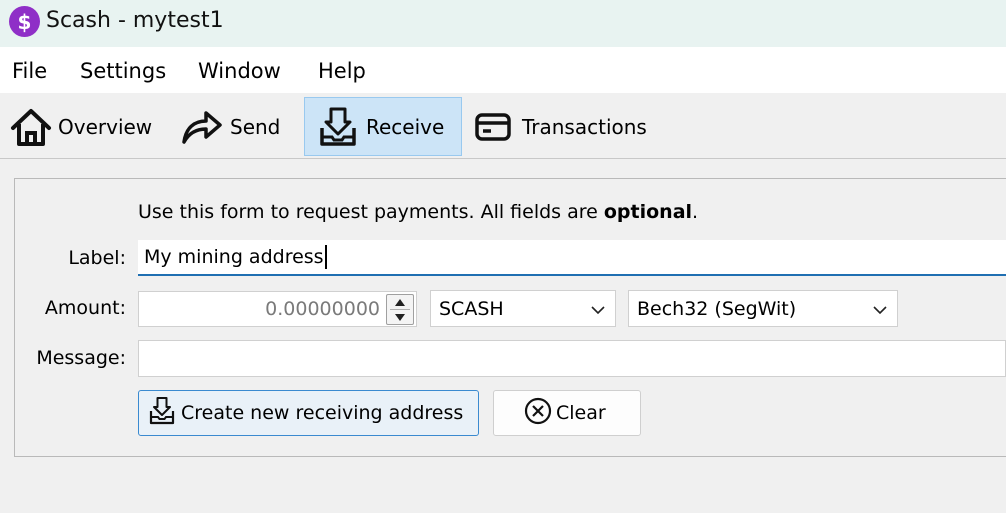 Image resolution: width=1006 pixels, height=513 pixels. What do you see at coordinates (493, 127) in the screenshot?
I see `card-icon` at bounding box center [493, 127].